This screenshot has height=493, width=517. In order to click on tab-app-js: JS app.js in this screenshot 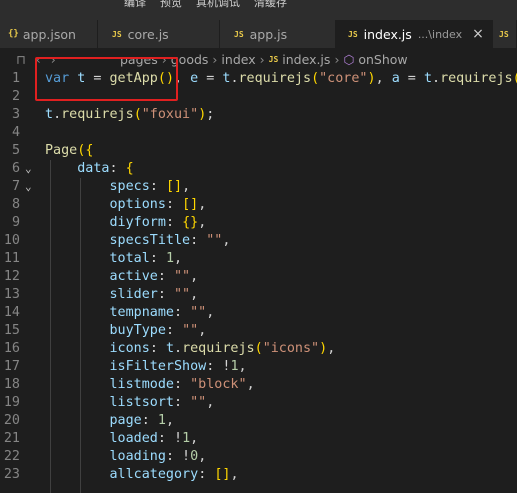, I will do `click(278, 34)`.